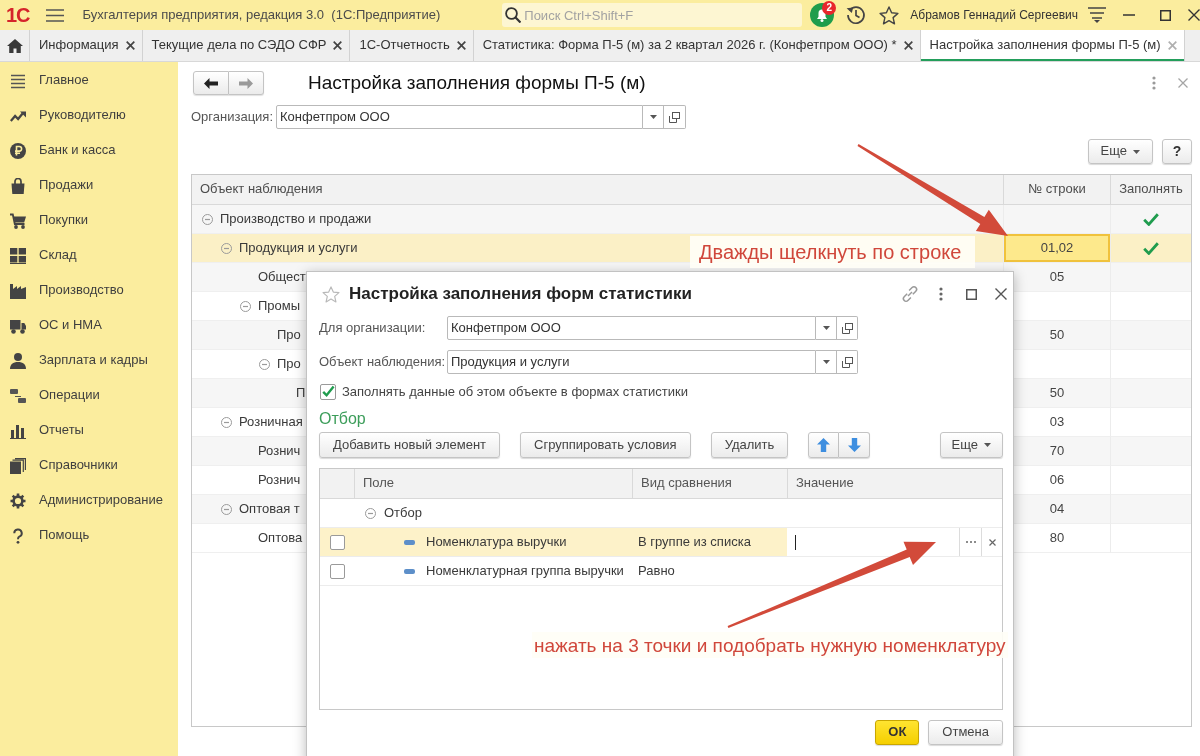 This screenshot has height=756, width=1200. Describe the element at coordinates (1052, 45) in the screenshot. I see `tab: Настройка заполнения формы П-5 (м)` at that location.